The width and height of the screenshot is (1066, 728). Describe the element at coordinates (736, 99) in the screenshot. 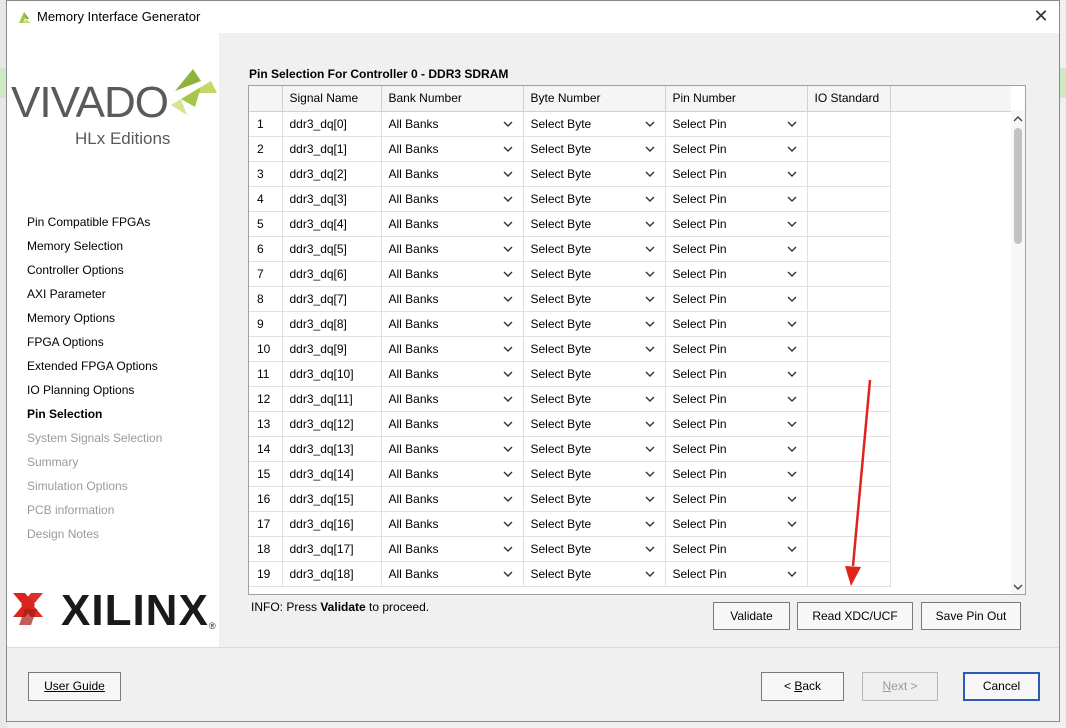

I see `col-header-pin-number: Pin Number` at that location.